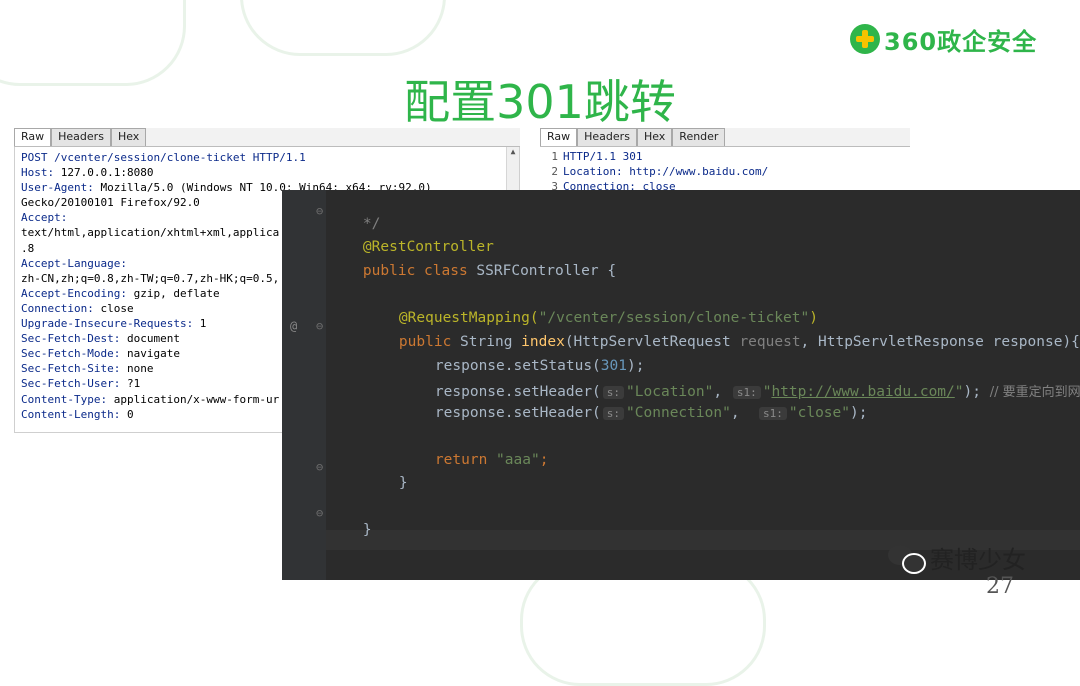 This screenshot has height=686, width=1080. What do you see at coordinates (735, 413) in the screenshot?
I see `comma: ,` at bounding box center [735, 413].